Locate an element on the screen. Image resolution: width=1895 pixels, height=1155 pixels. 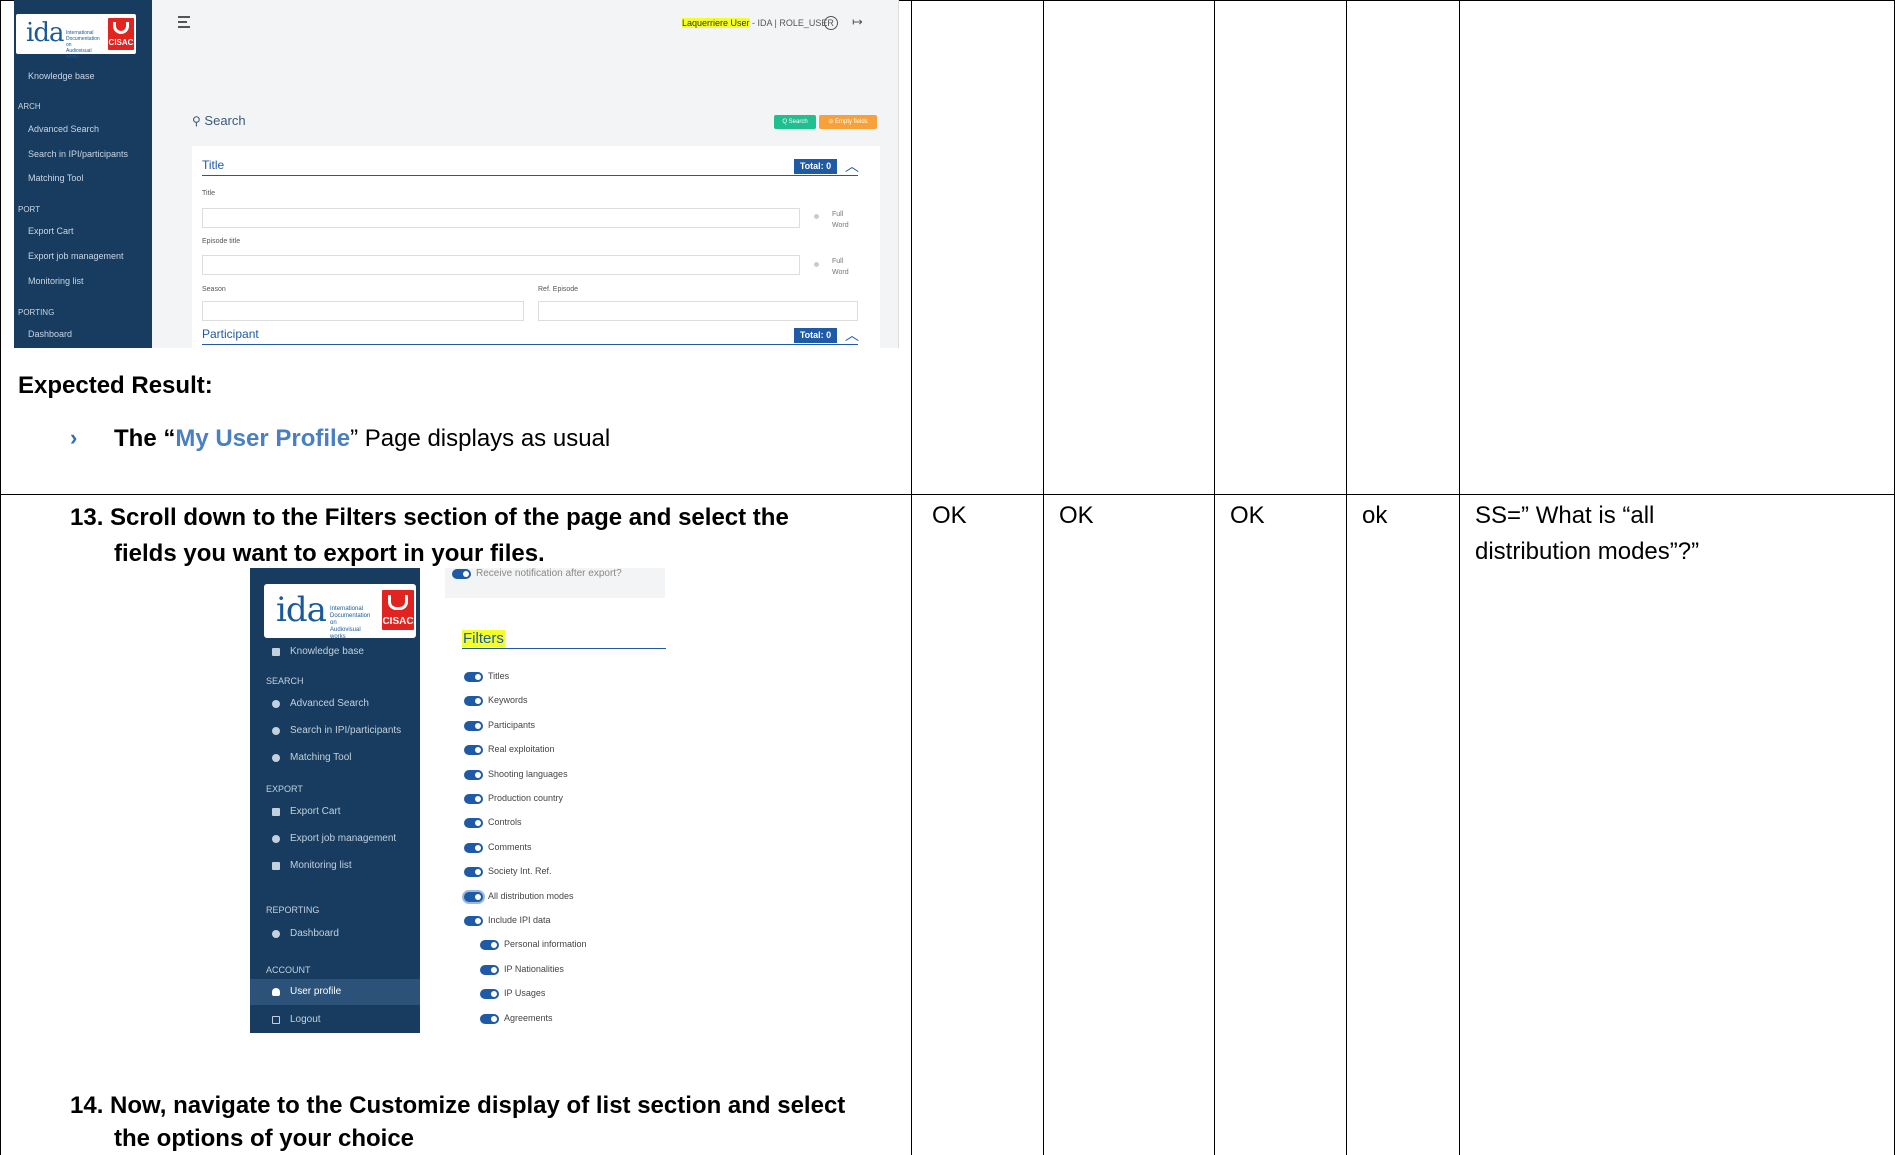
sidebar-item-user-profile: User profile is located at coordinates (306, 991).